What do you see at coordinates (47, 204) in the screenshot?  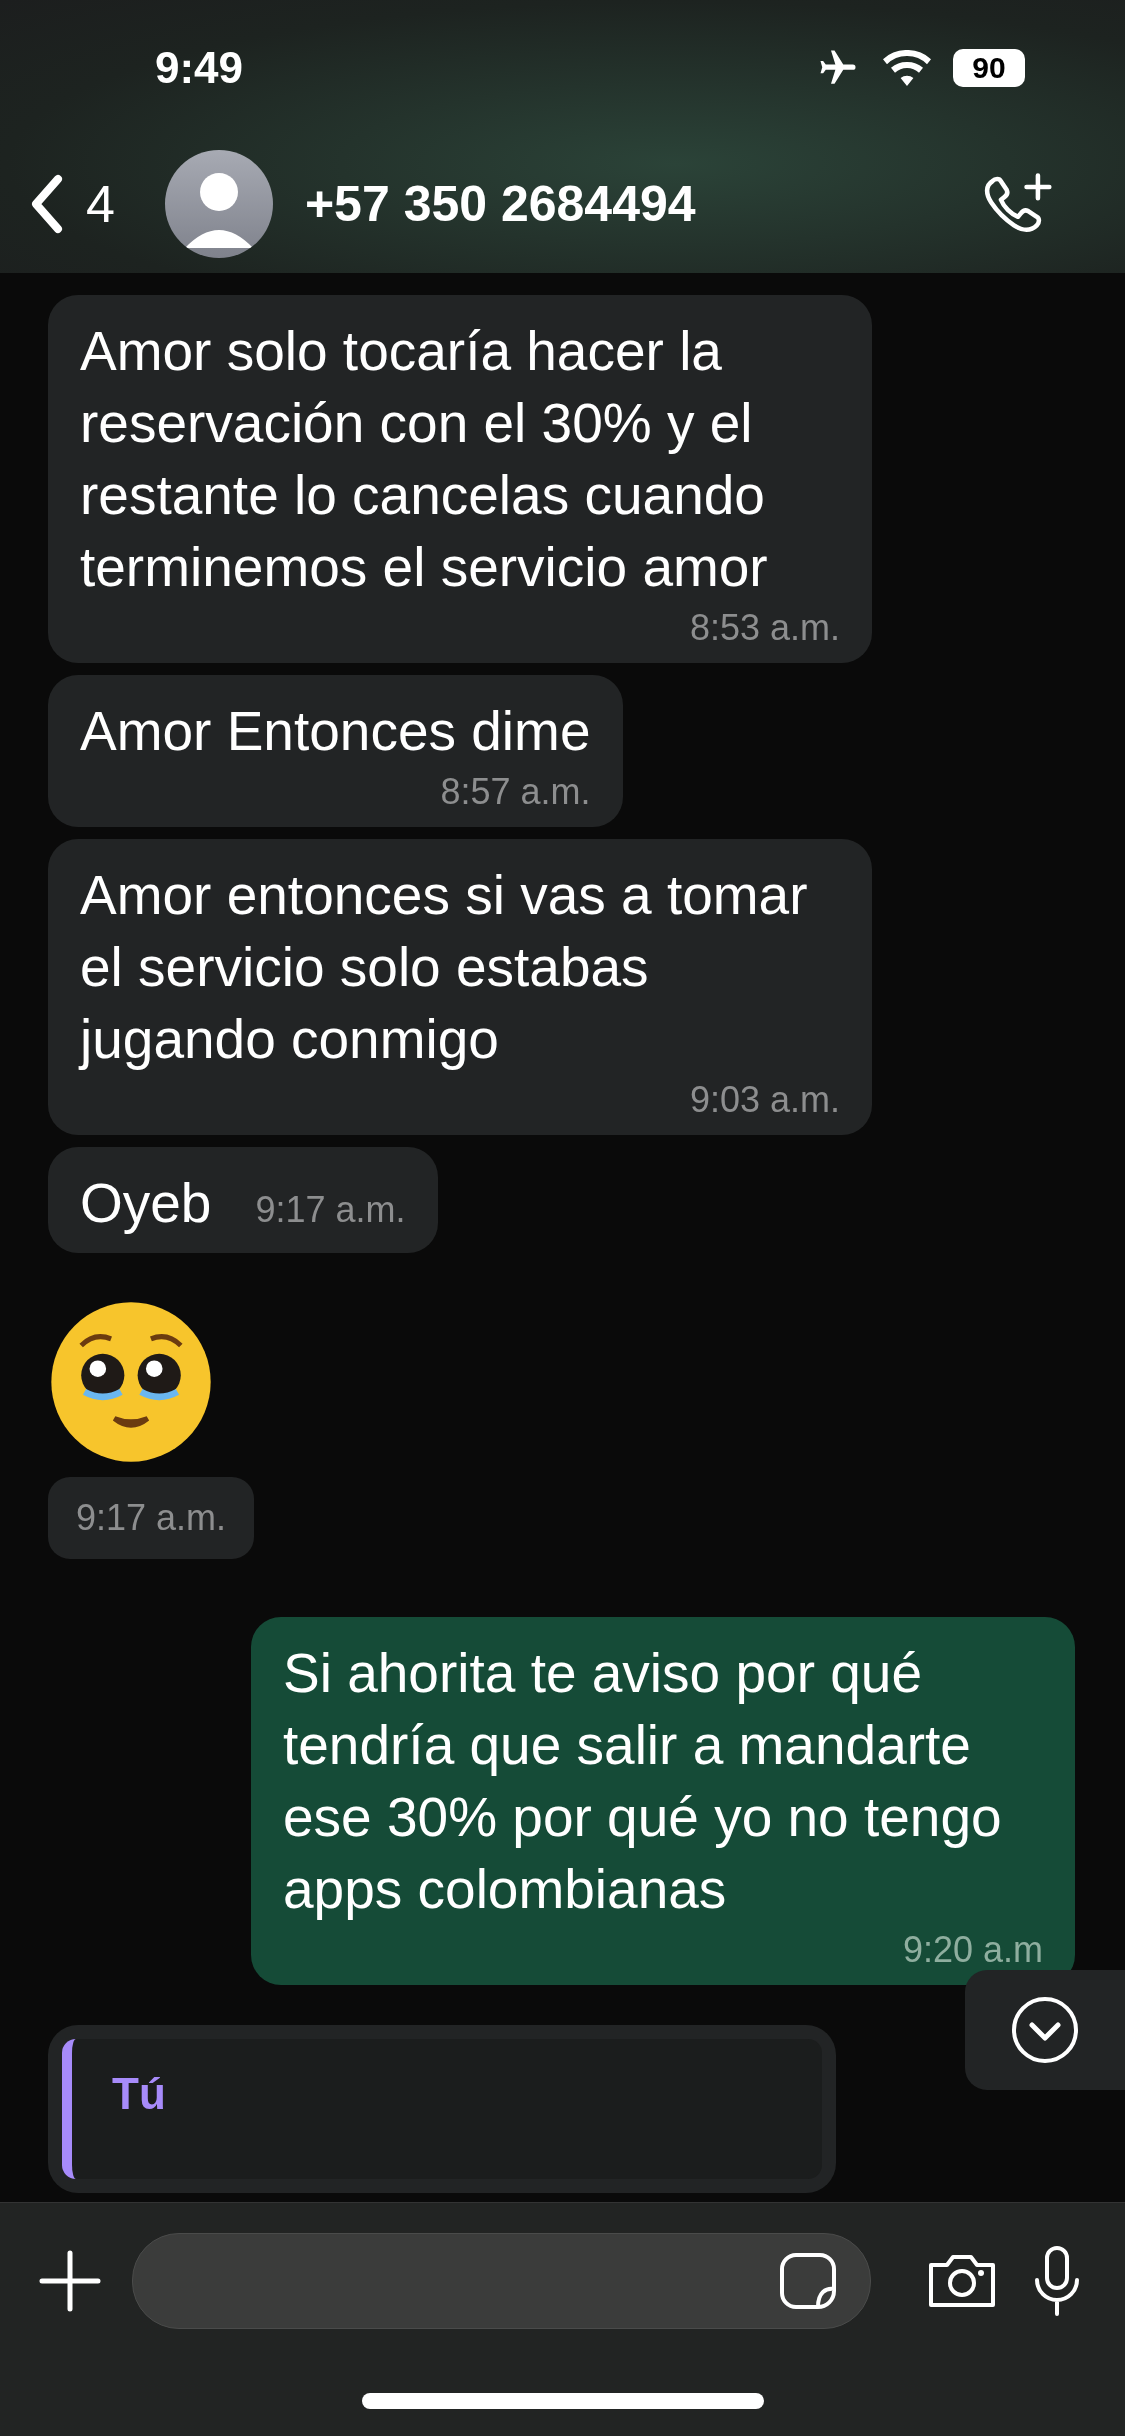 I see `chevron-left-icon` at bounding box center [47, 204].